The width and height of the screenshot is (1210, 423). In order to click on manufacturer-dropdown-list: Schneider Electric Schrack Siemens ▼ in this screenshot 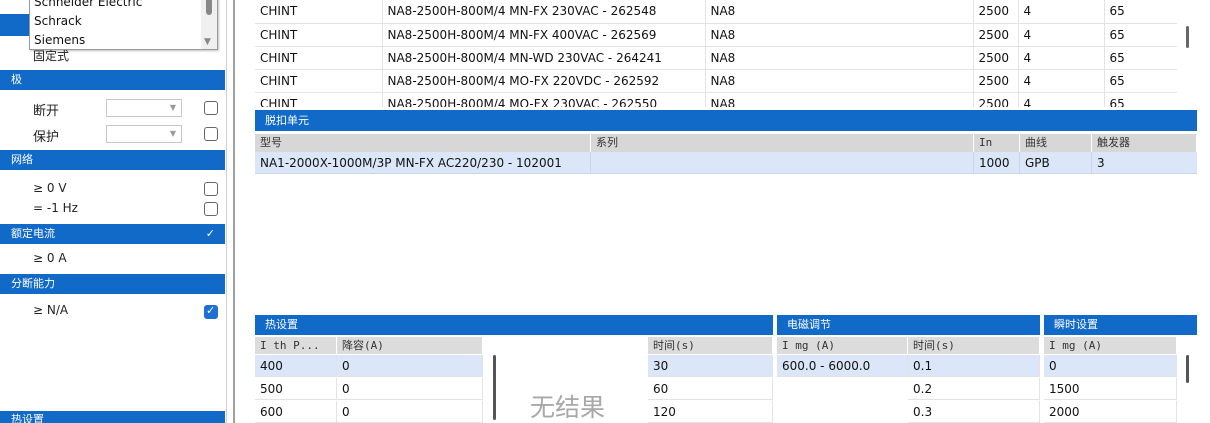, I will do `click(123, 25)`.